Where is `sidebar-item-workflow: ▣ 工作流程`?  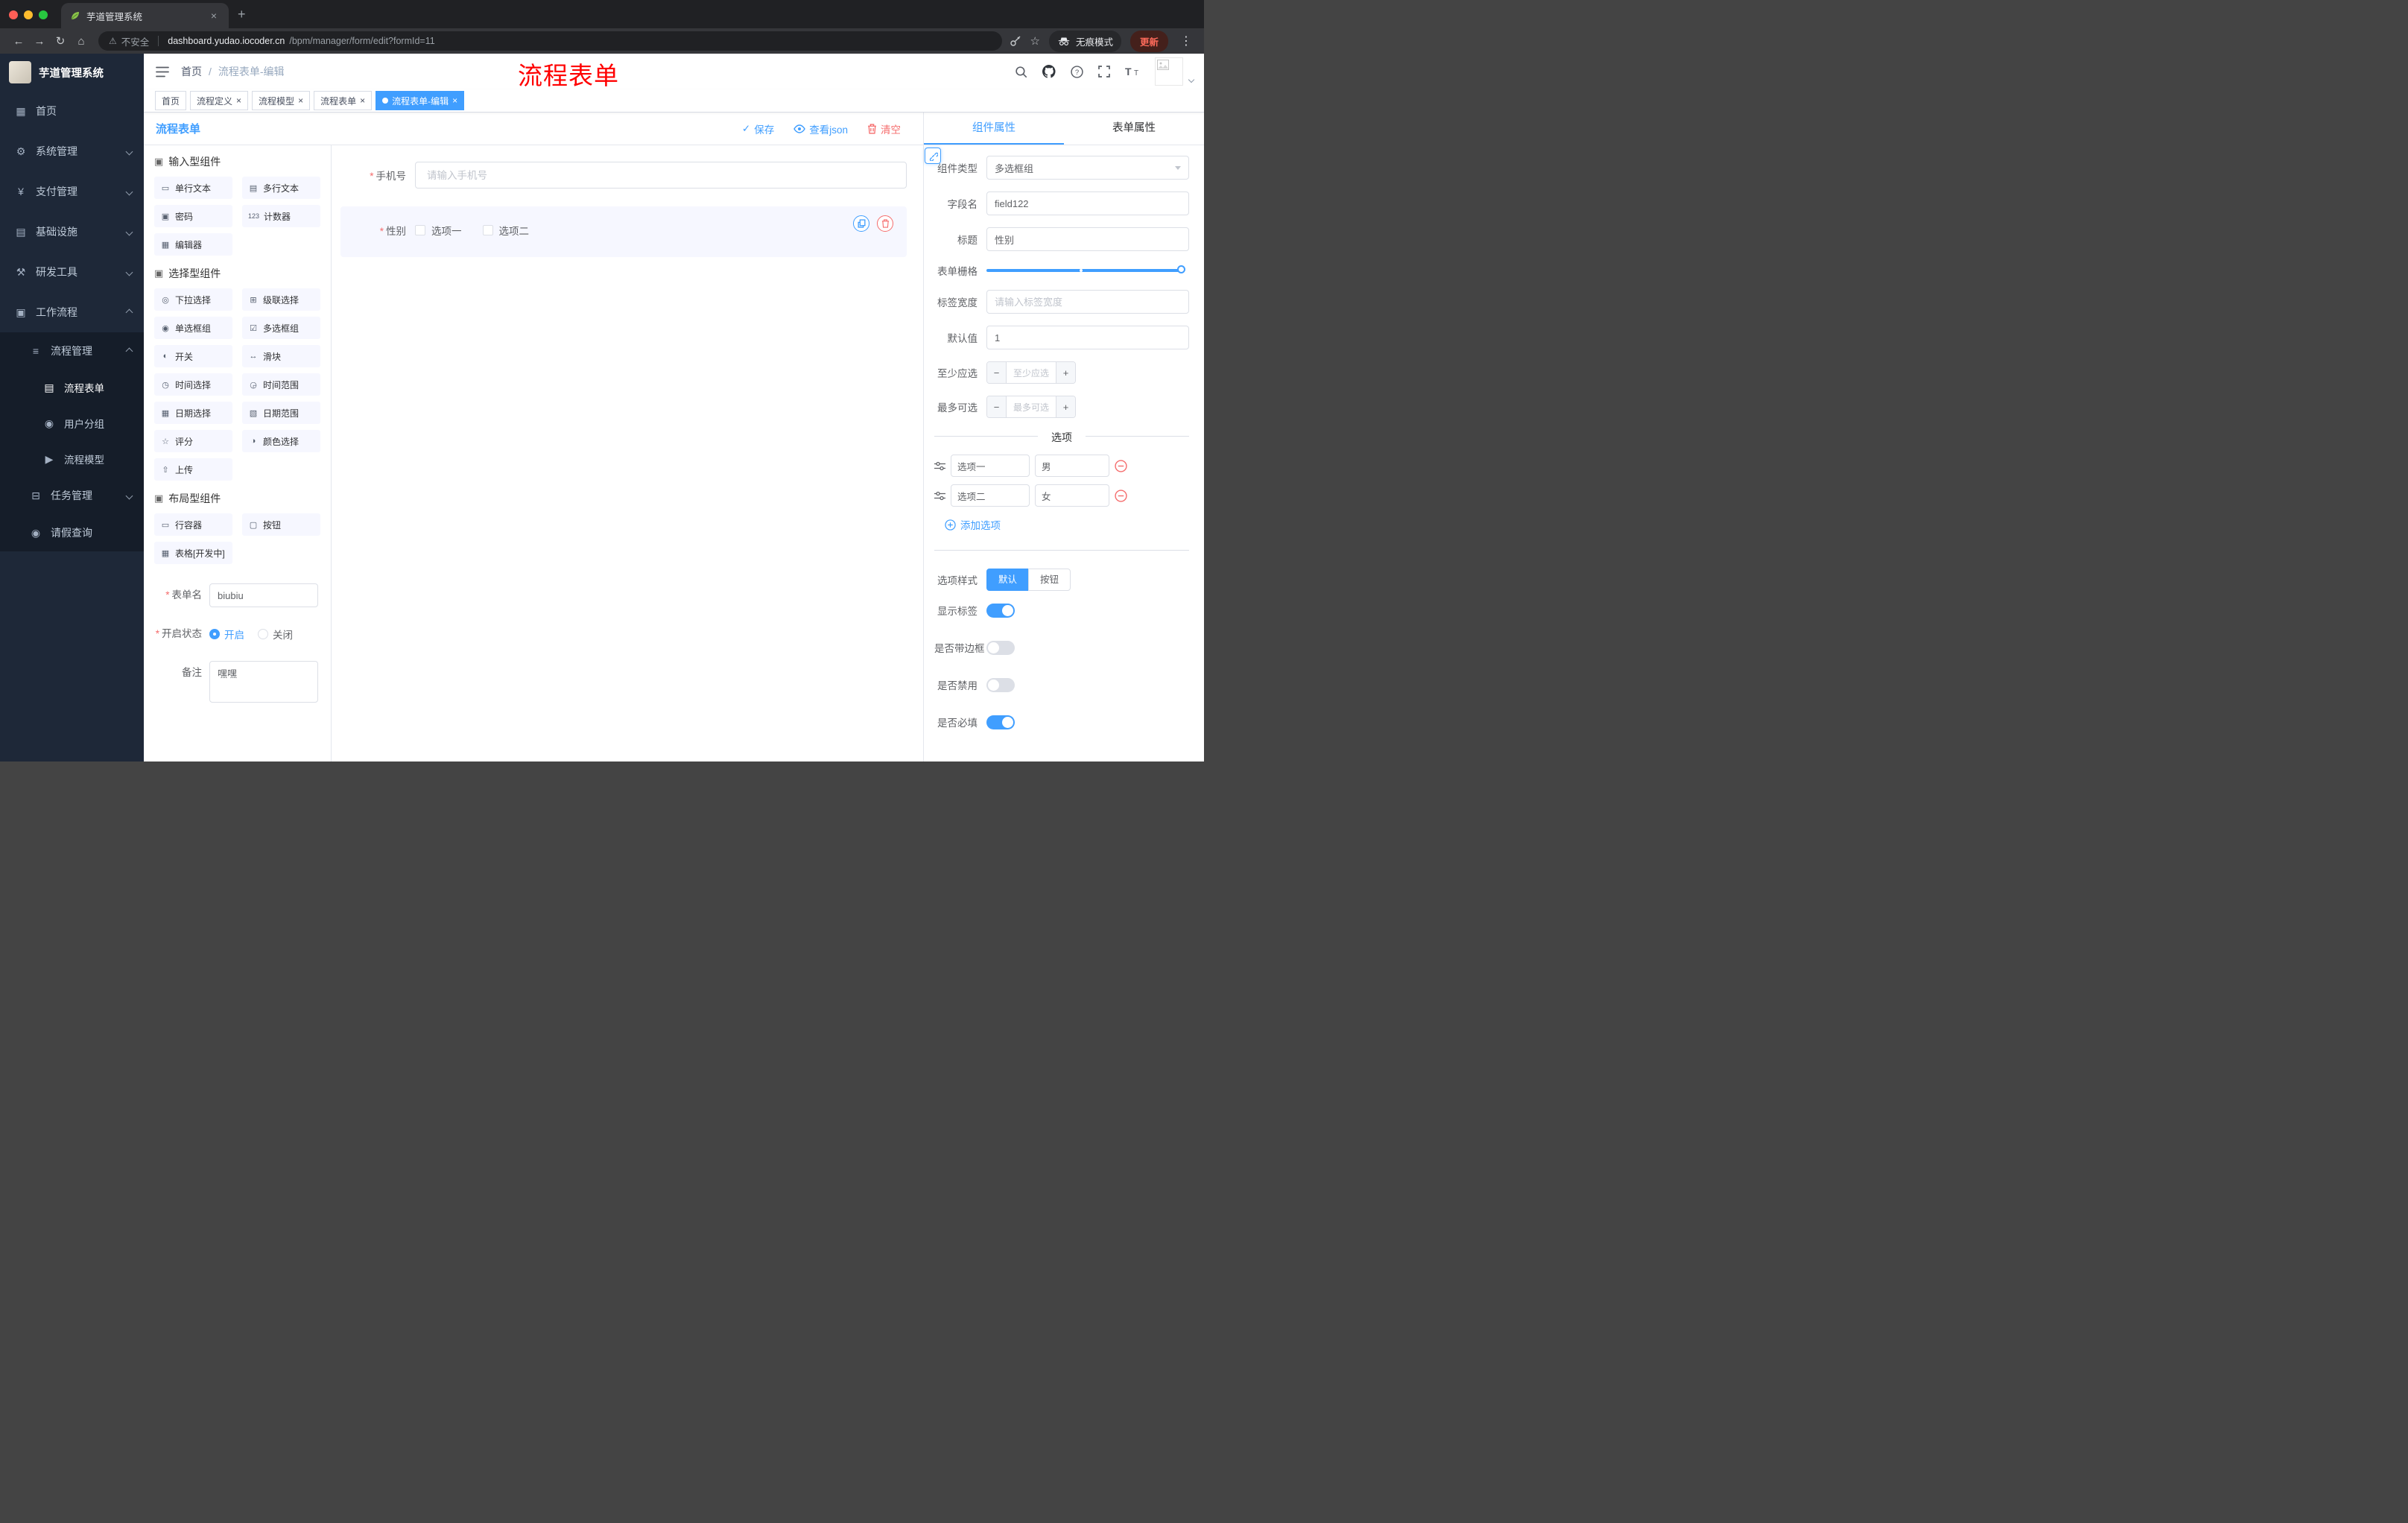 sidebar-item-workflow: ▣ 工作流程 is located at coordinates (72, 312).